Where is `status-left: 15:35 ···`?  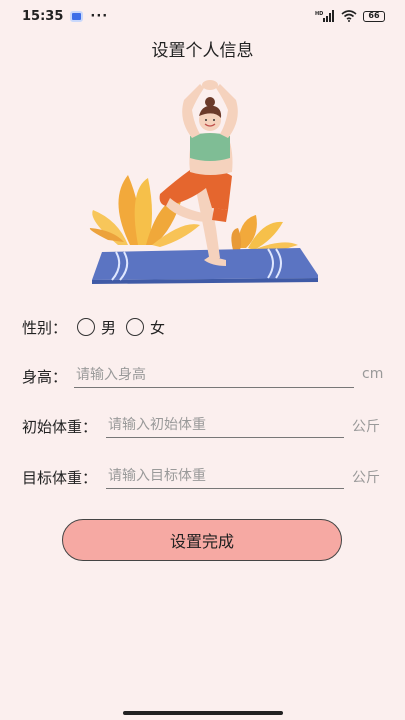
status-left: 15:35 ··· is located at coordinates (65, 16).